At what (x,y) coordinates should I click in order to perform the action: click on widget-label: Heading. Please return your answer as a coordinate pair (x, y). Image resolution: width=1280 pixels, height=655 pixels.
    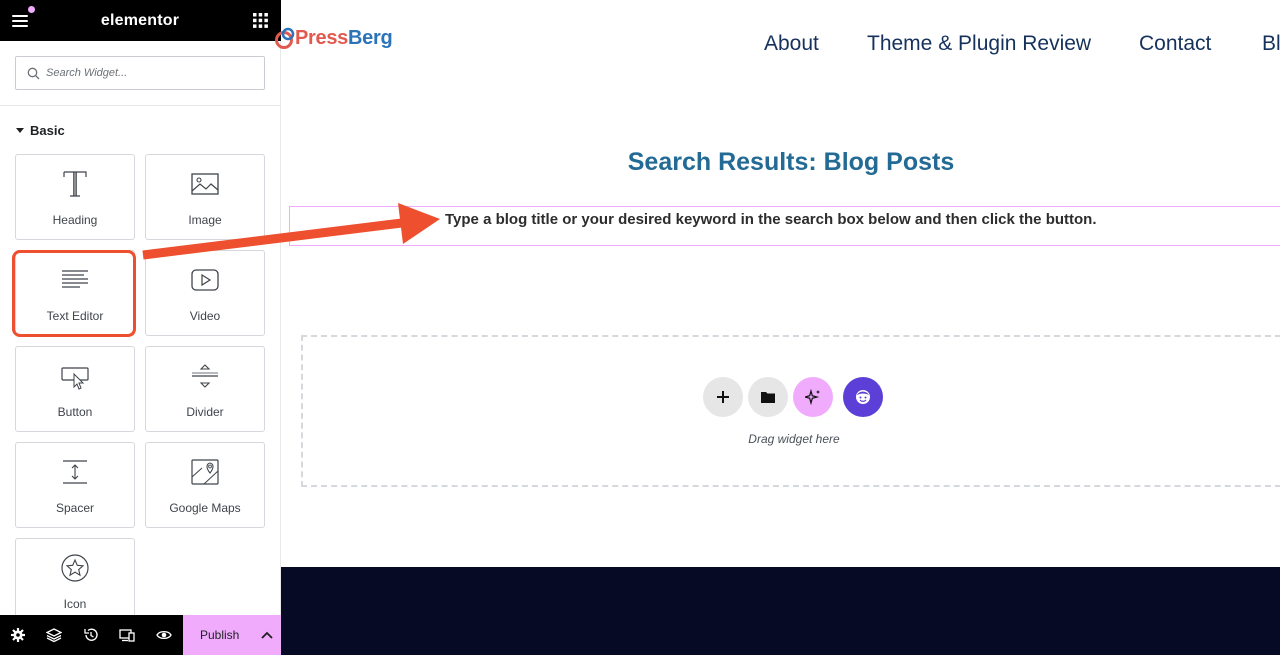
    Looking at the image, I should click on (75, 220).